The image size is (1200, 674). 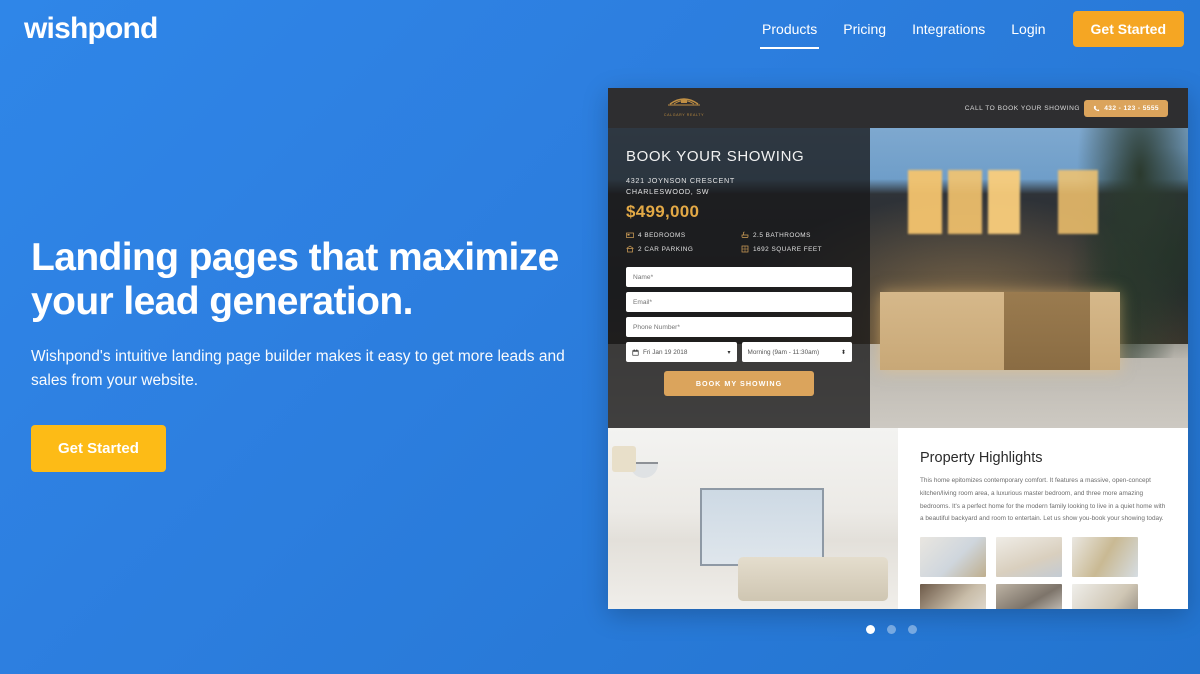 I want to click on time-select-value: Morning (9am - 11:30am), so click(x=783, y=352).